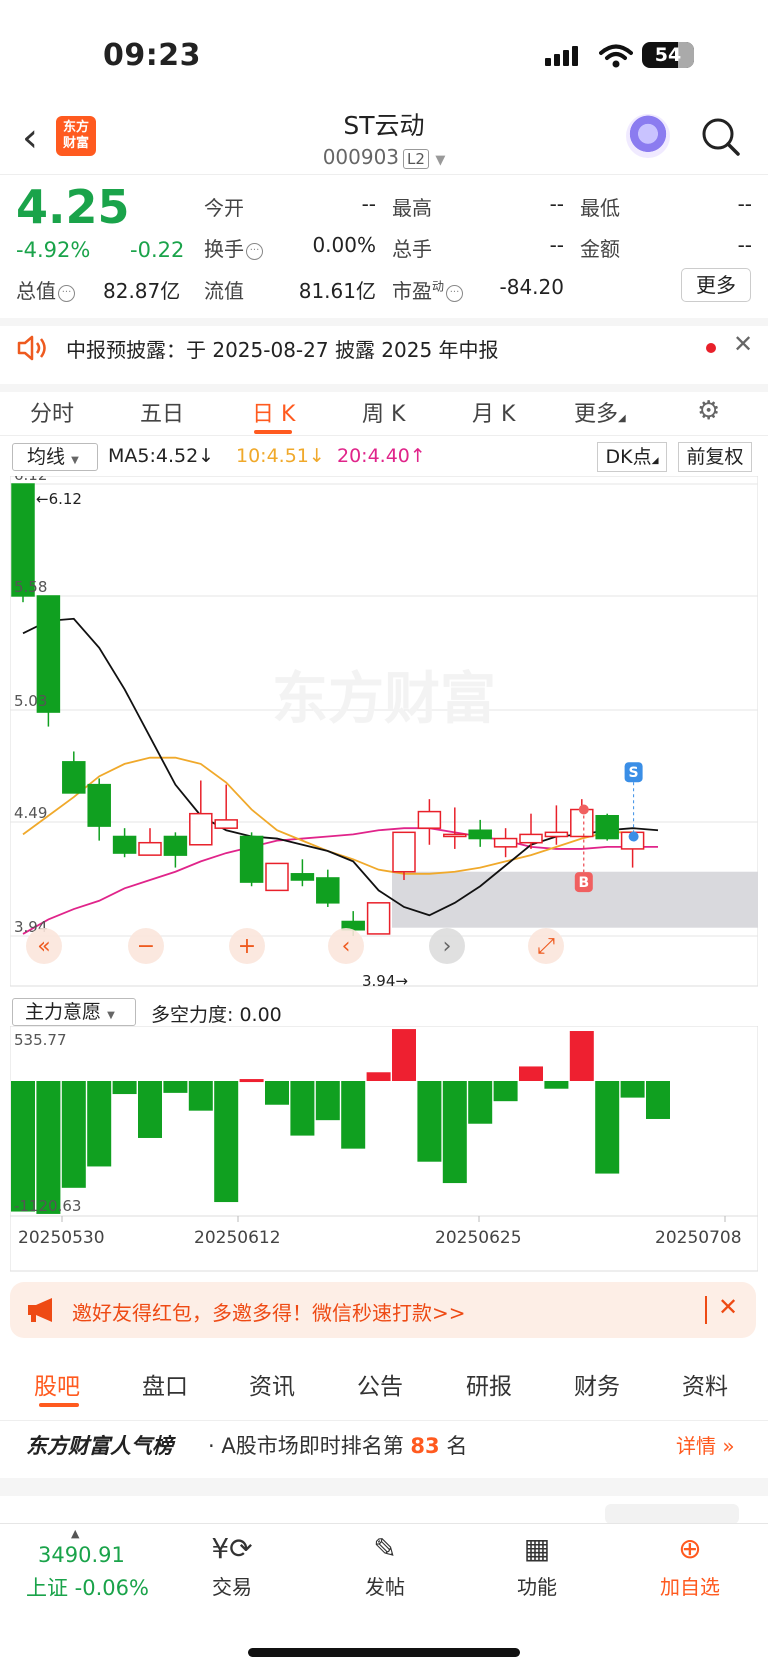  I want to click on functions-button: ▦ 功能, so click(537, 1565).